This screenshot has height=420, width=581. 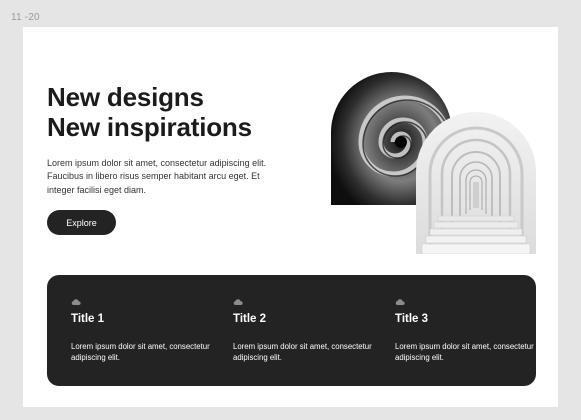 What do you see at coordinates (125, 97) in the screenshot?
I see `hero-title-line-1: New designs` at bounding box center [125, 97].